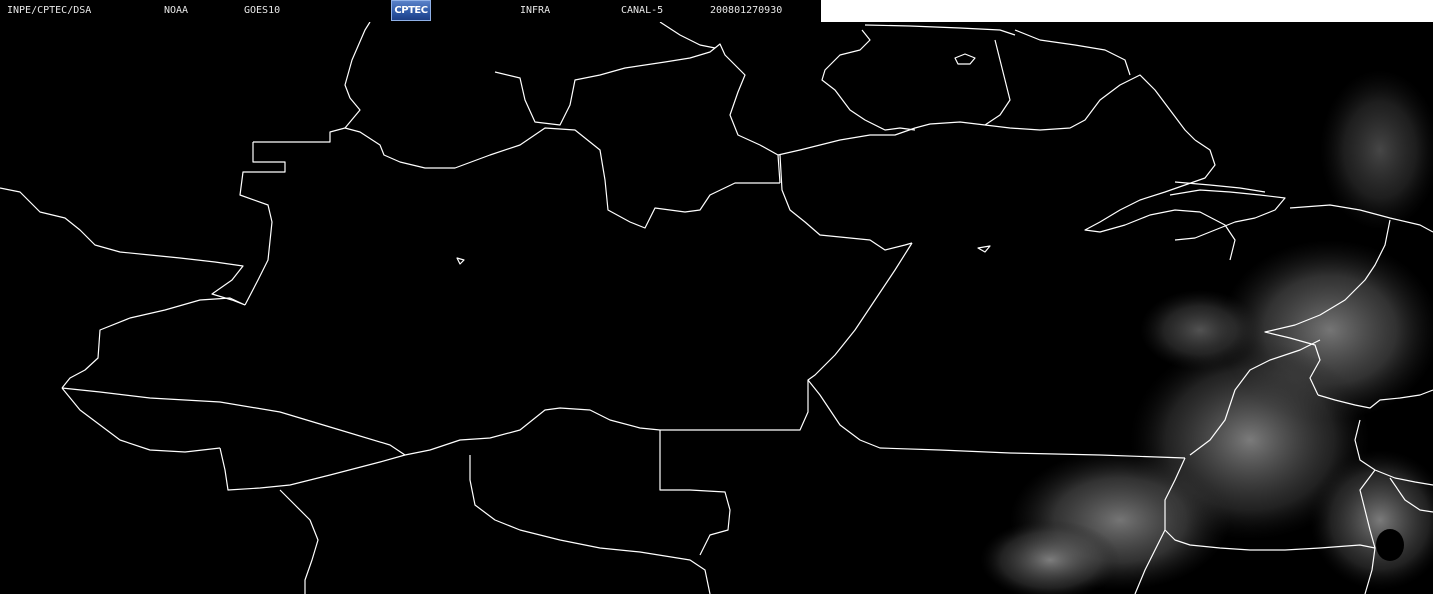  What do you see at coordinates (153, 343) in the screenshot?
I see `border-peru-brazil` at bounding box center [153, 343].